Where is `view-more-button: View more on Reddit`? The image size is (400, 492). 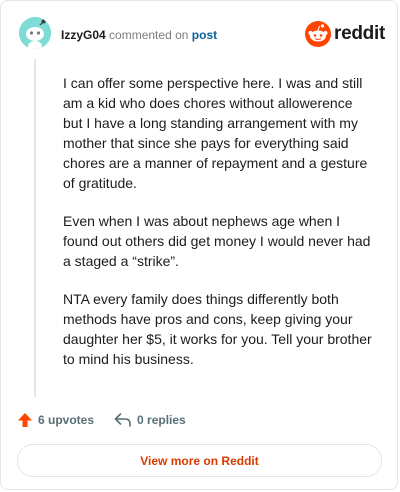
view-more-button: View more on Reddit is located at coordinates (199, 460).